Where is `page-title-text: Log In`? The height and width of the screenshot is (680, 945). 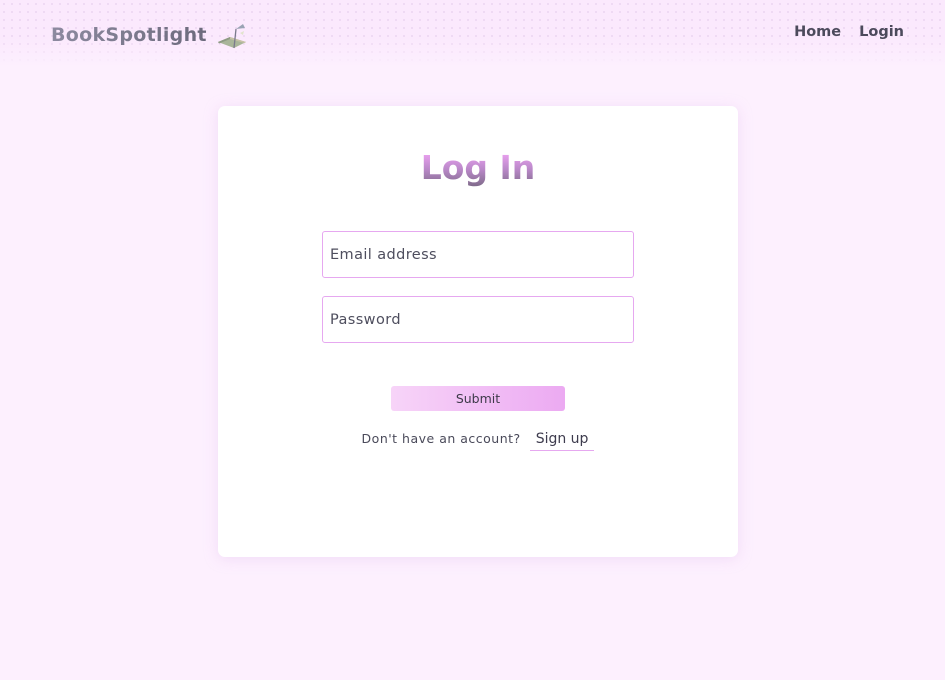
page-title-text: Log In is located at coordinates (478, 167).